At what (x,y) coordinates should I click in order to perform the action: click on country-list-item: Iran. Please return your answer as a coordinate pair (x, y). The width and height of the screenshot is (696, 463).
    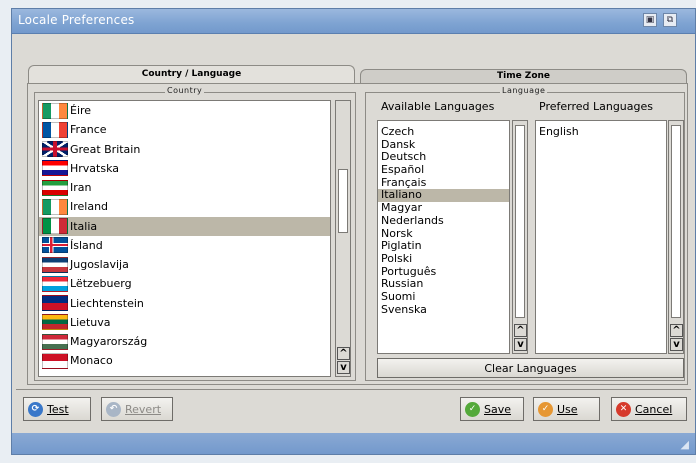
    Looking at the image, I should click on (184, 187).